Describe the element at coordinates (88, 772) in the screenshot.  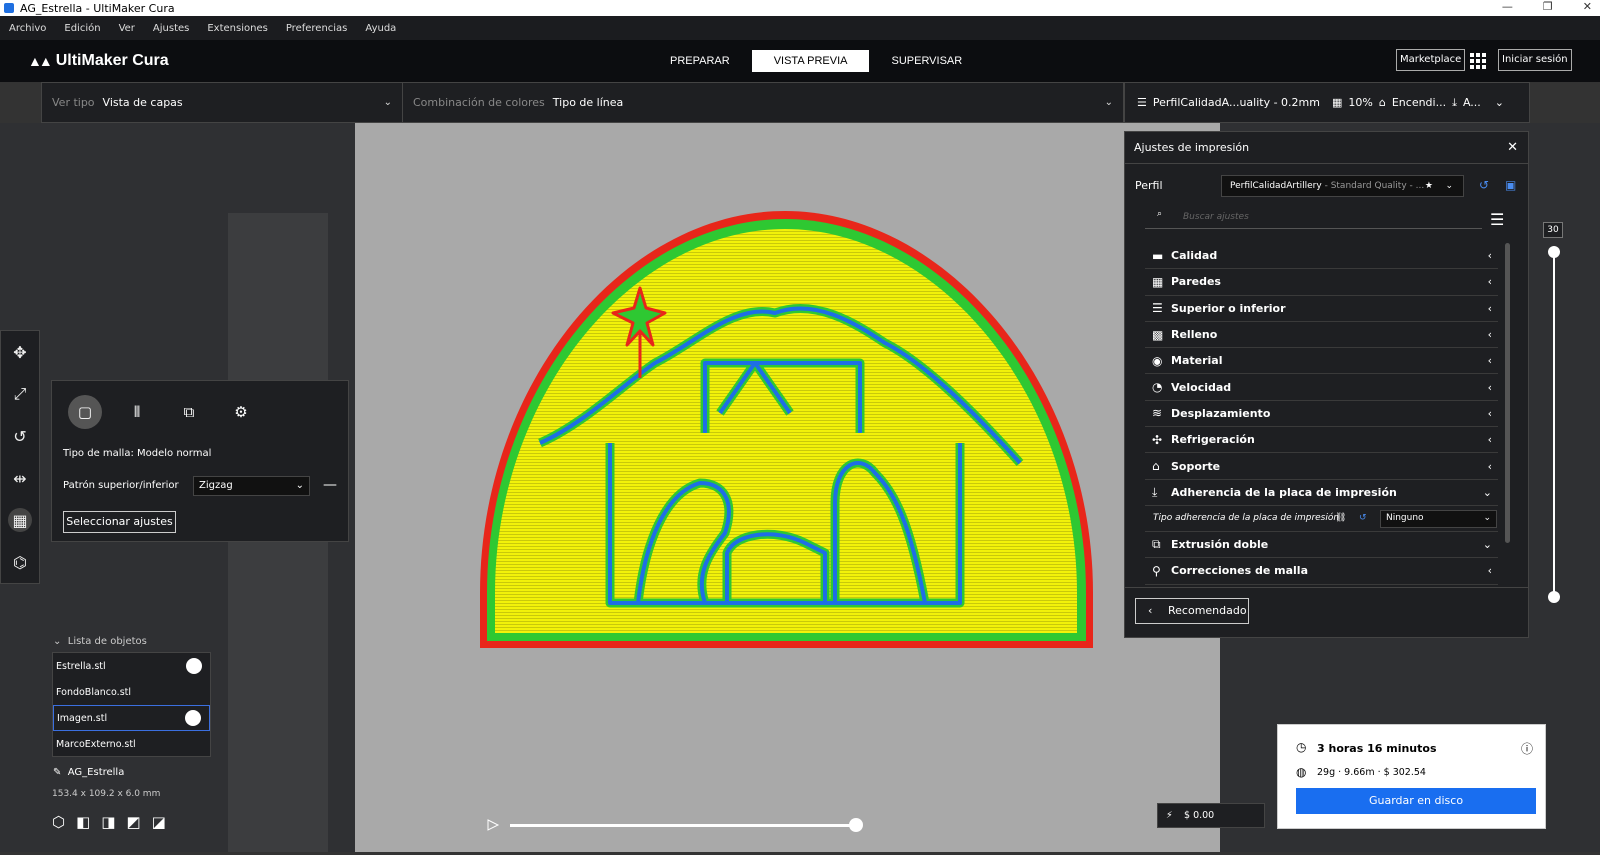
I see `project-name: ✎ AG_Estrella` at that location.